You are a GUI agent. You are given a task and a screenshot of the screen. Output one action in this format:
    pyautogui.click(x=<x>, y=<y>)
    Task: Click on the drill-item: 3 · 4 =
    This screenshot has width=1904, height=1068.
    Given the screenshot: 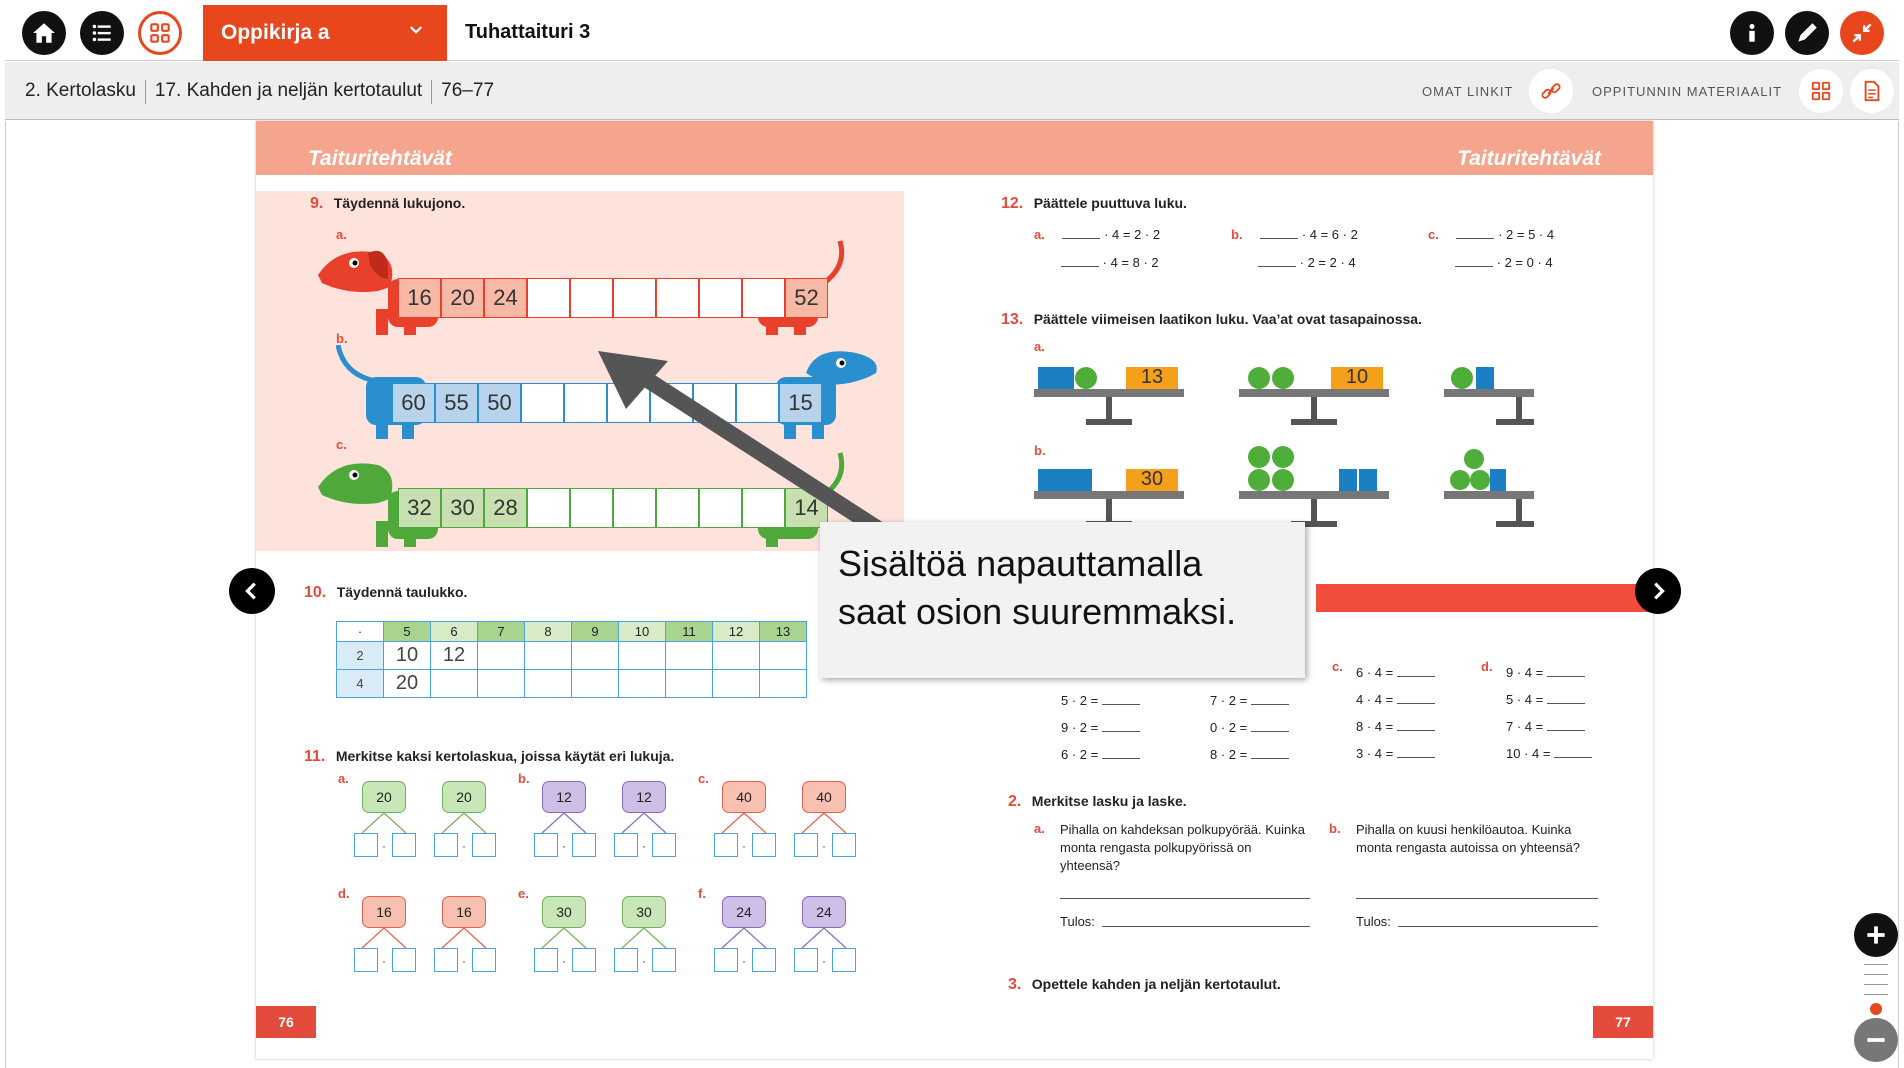 What is the action you would take?
    pyautogui.click(x=1395, y=753)
    